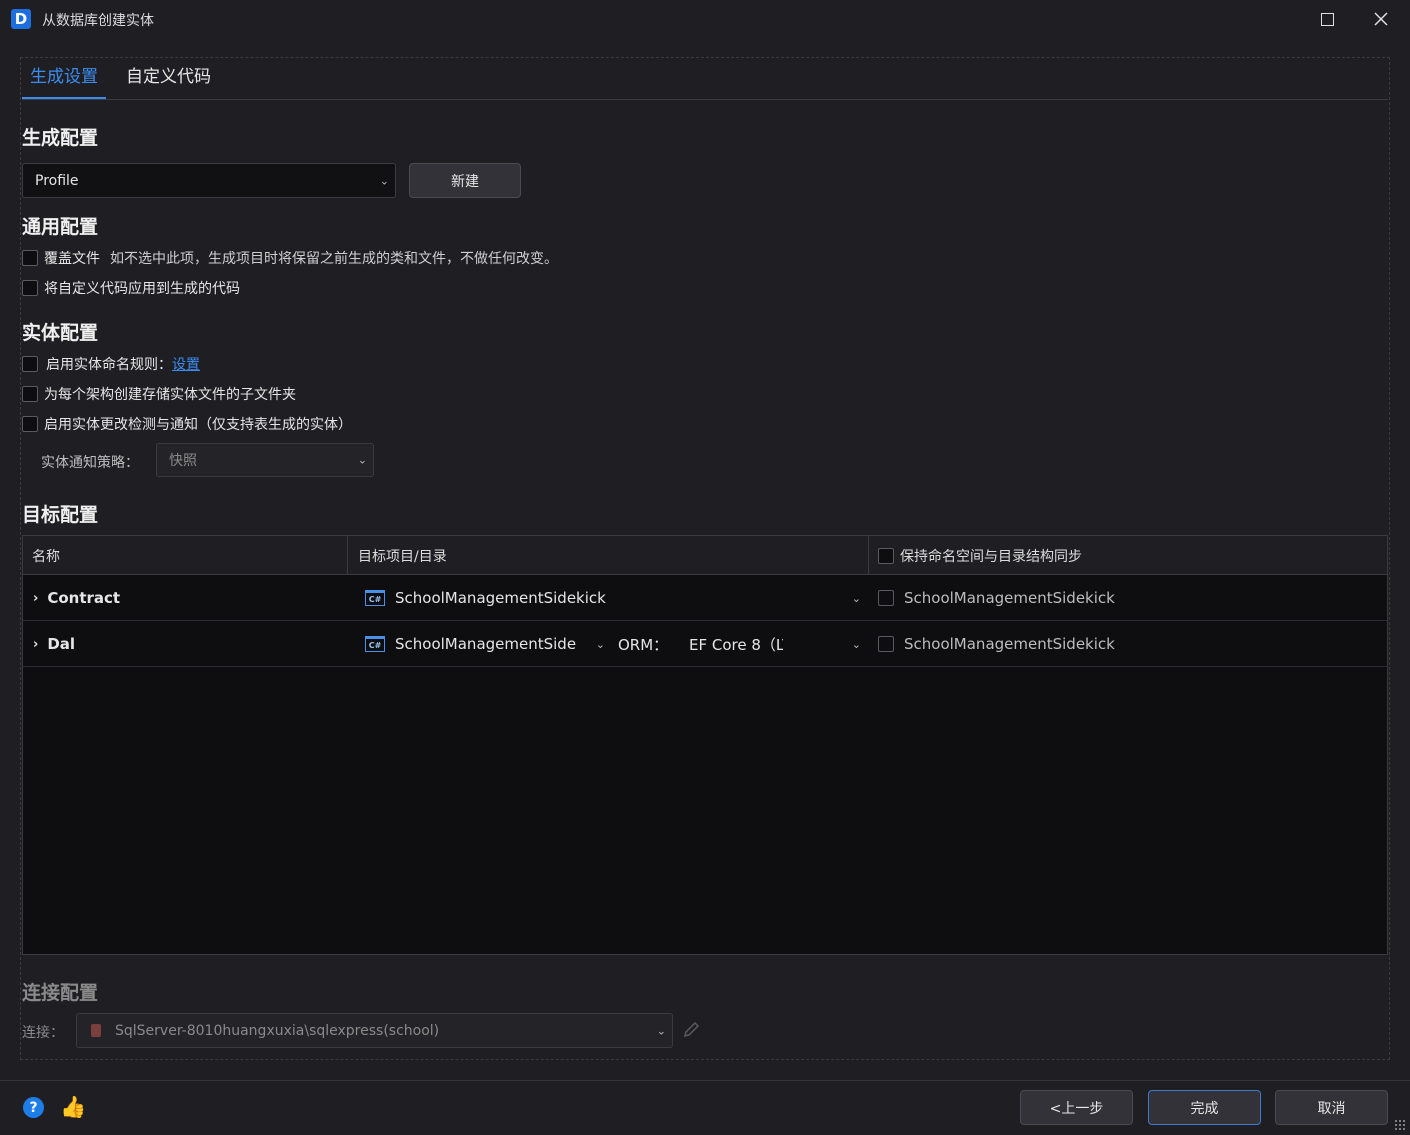 The width and height of the screenshot is (1410, 1135). What do you see at coordinates (705, 99) in the screenshot?
I see `tab-divider` at bounding box center [705, 99].